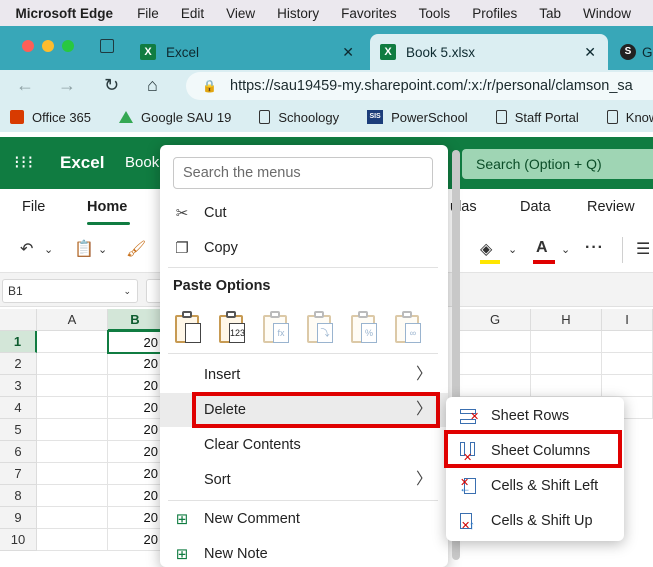 The width and height of the screenshot is (653, 567). What do you see at coordinates (135, 386) in the screenshot?
I see `cell-b3: 20` at bounding box center [135, 386].